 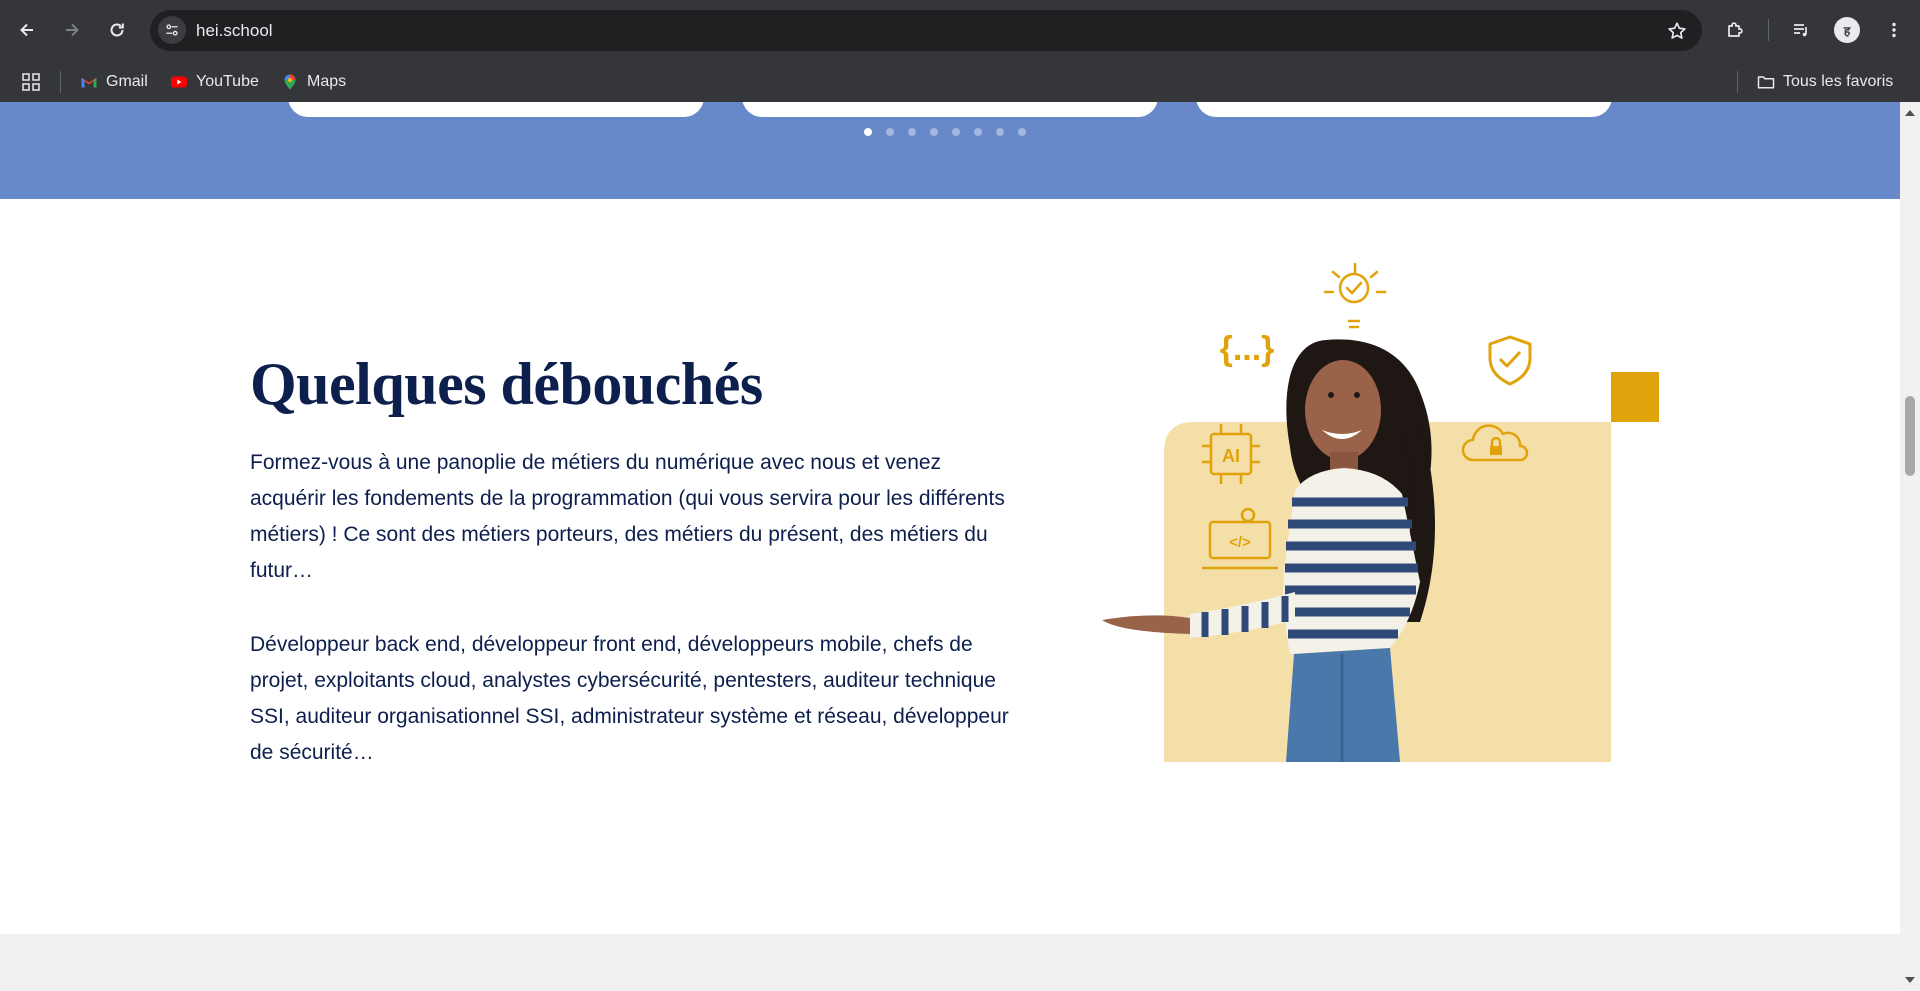 I want to click on media-button, so click(x=1801, y=30).